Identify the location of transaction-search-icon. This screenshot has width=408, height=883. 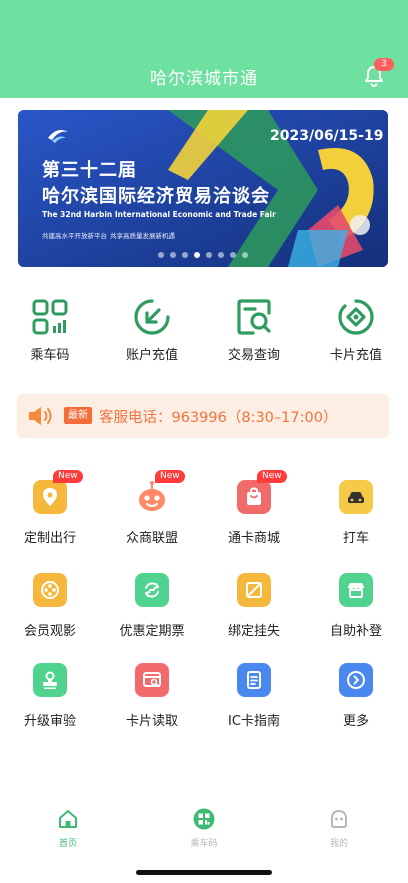
(254, 317).